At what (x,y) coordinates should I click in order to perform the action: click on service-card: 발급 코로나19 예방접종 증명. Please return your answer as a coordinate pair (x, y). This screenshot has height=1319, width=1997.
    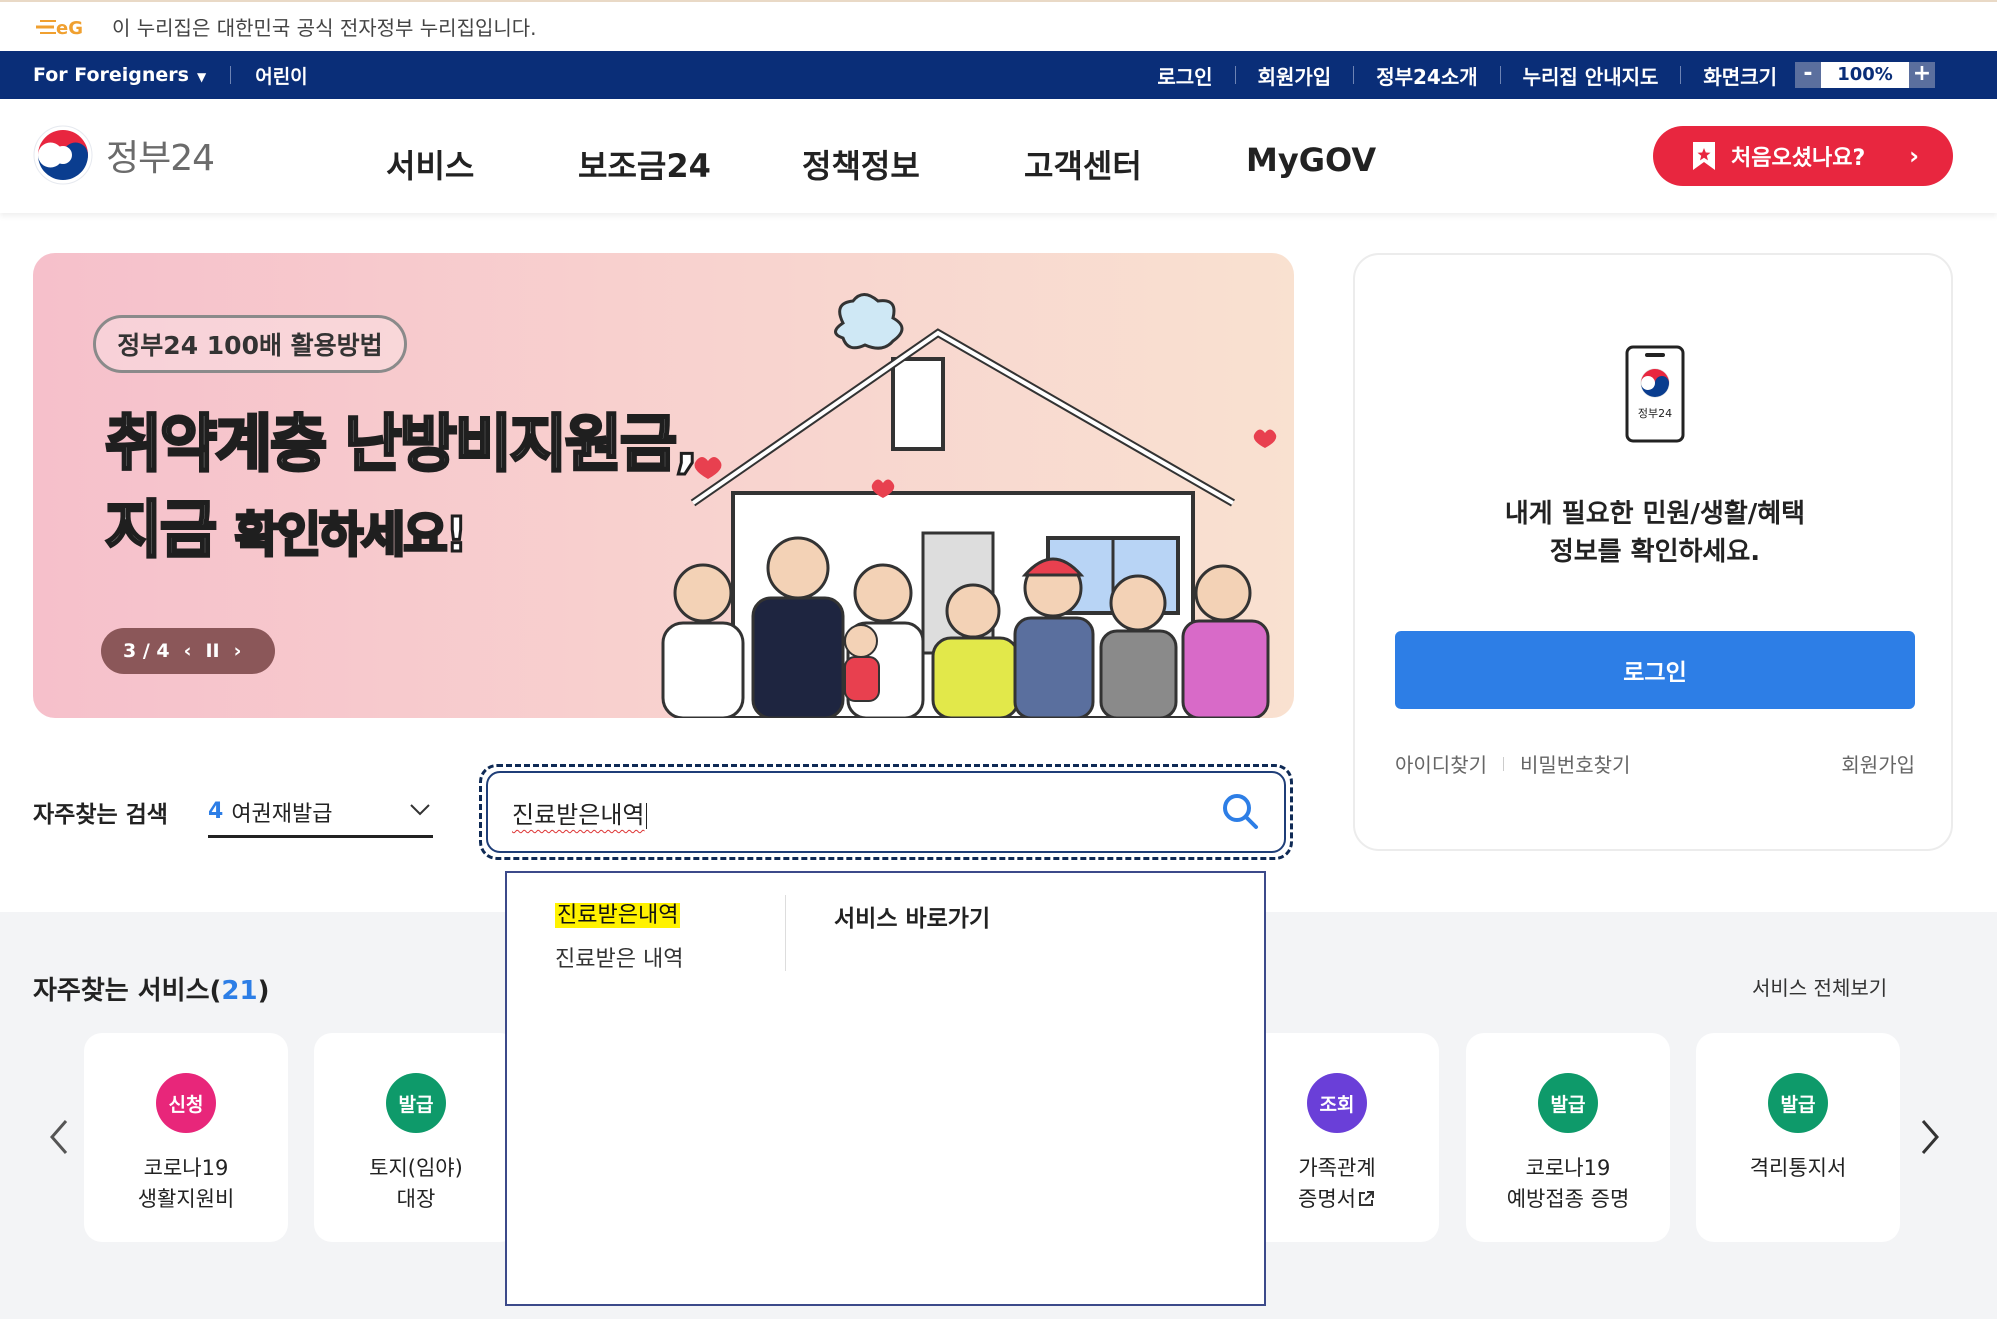
    Looking at the image, I should click on (1568, 1137).